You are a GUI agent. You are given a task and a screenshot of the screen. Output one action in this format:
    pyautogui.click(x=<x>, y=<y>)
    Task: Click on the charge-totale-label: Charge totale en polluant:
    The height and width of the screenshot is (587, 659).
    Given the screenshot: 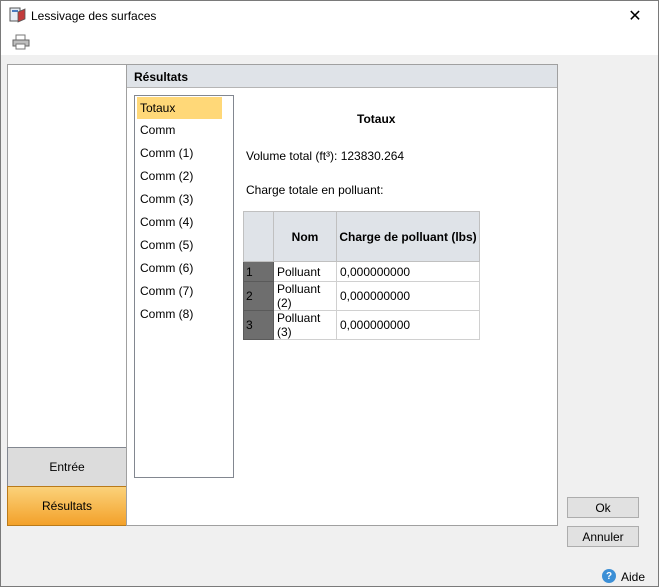 What is the action you would take?
    pyautogui.click(x=315, y=190)
    